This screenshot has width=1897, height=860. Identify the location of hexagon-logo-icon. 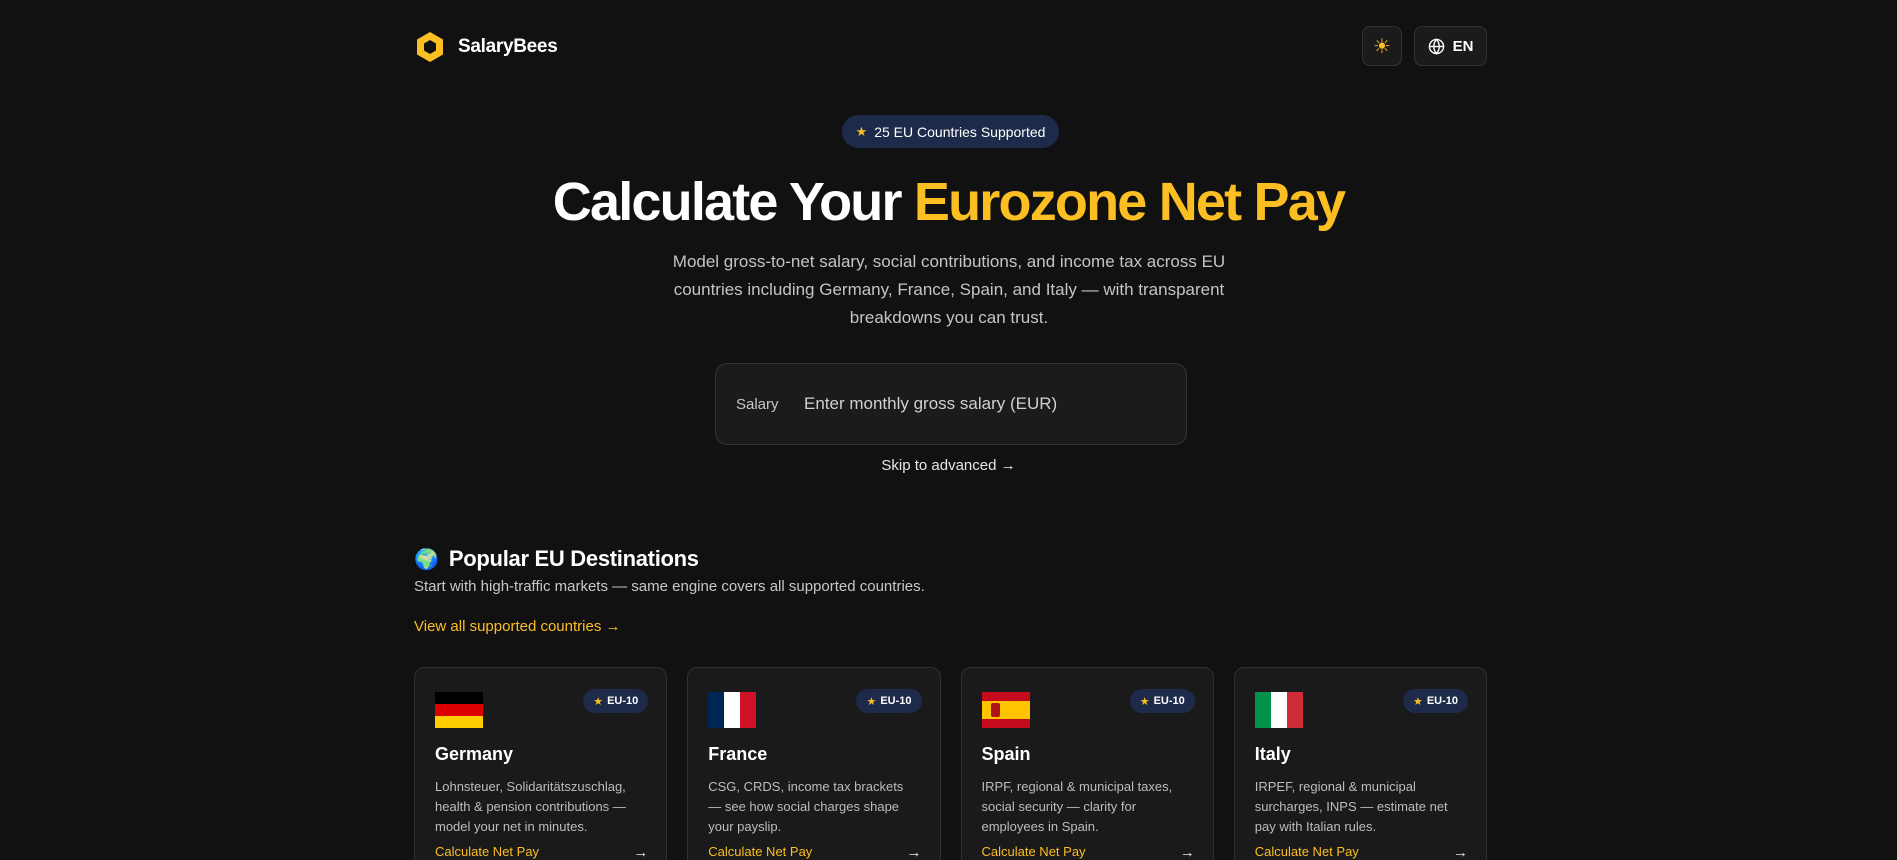
(430, 47).